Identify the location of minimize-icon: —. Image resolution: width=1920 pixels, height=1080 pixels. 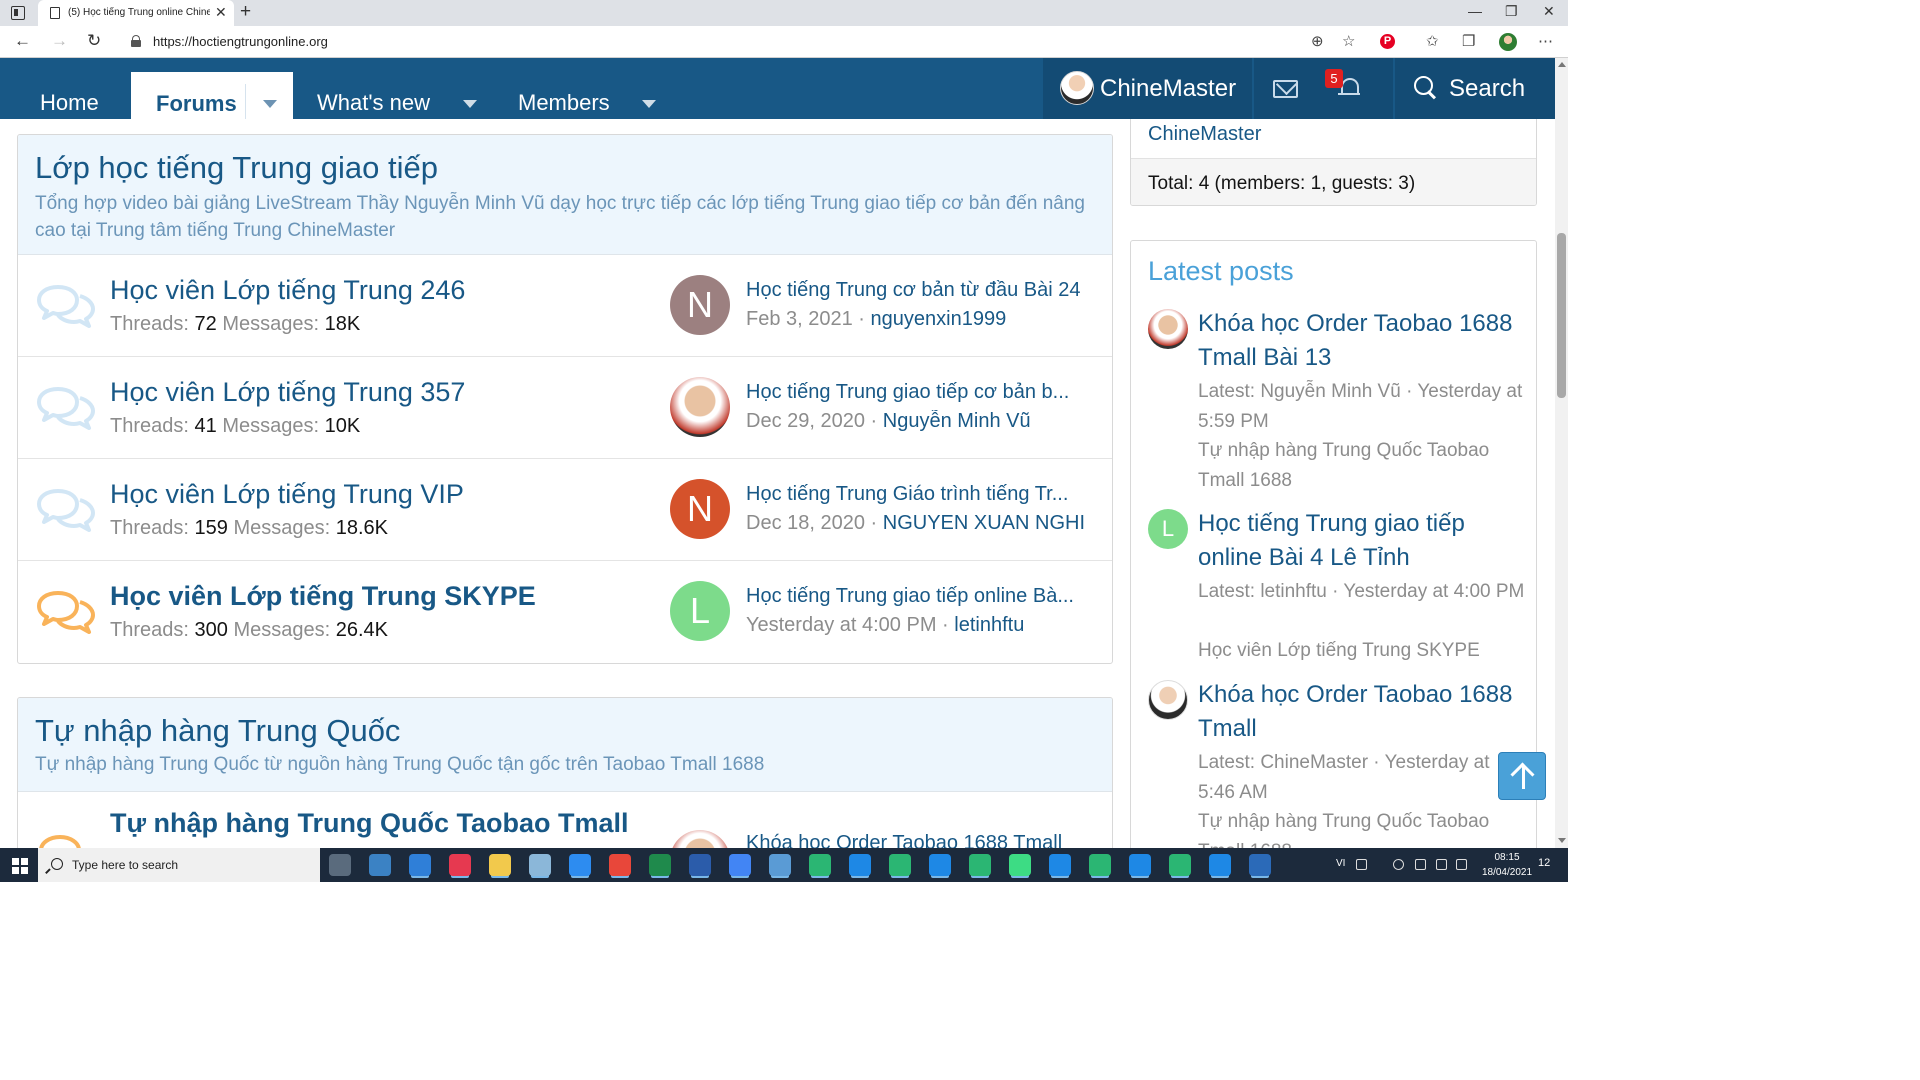
(1475, 11).